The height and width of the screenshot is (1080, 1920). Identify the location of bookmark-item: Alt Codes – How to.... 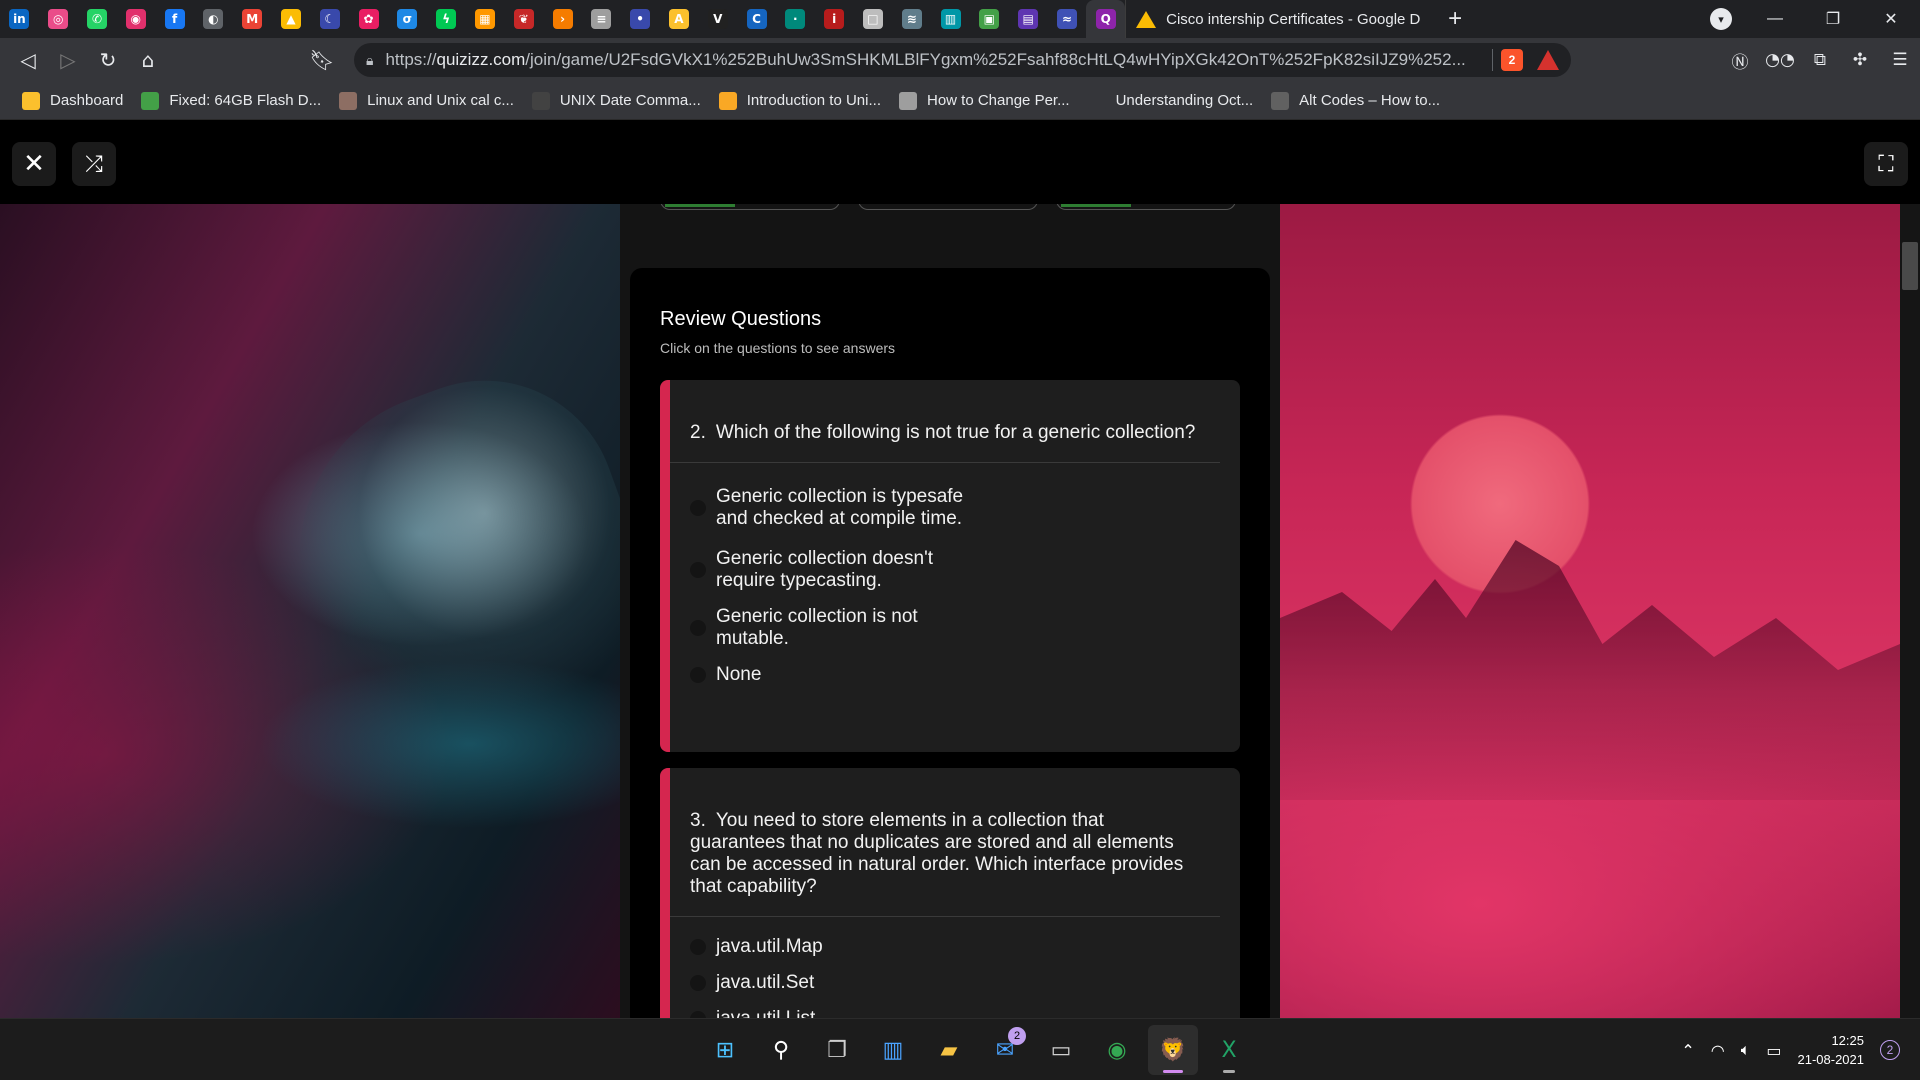
(1355, 100).